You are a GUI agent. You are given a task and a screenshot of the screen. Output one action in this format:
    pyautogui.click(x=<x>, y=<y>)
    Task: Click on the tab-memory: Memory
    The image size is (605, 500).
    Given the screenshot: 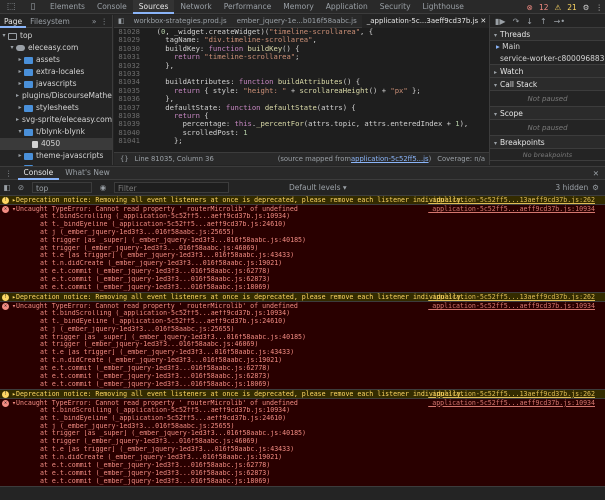 What is the action you would take?
    pyautogui.click(x=298, y=7)
    